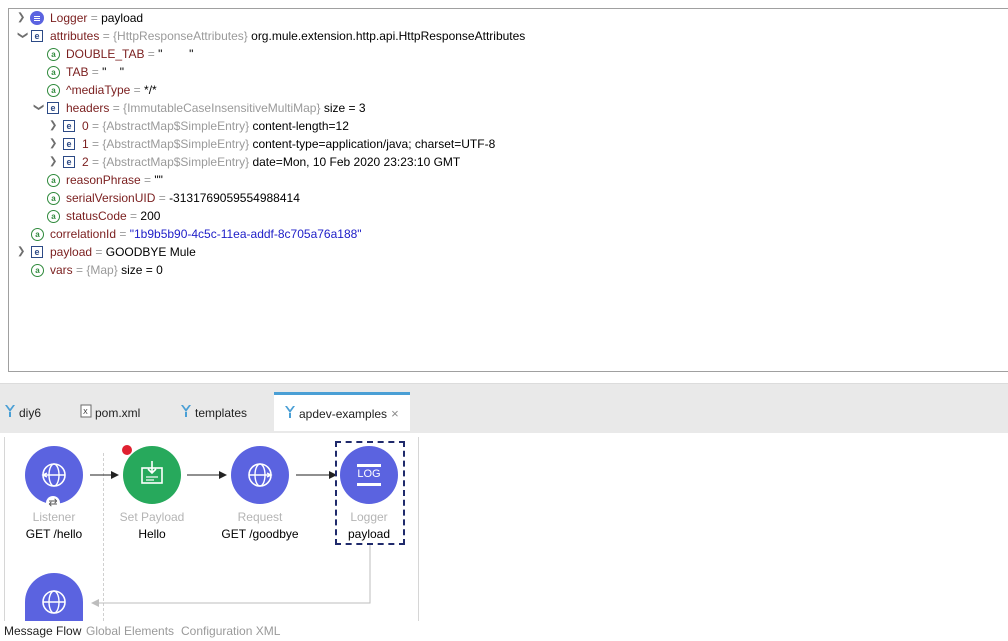 This screenshot has height=641, width=1008. Describe the element at coordinates (150, 252) in the screenshot. I see `tree-value: GOODBYE Mule` at that location.